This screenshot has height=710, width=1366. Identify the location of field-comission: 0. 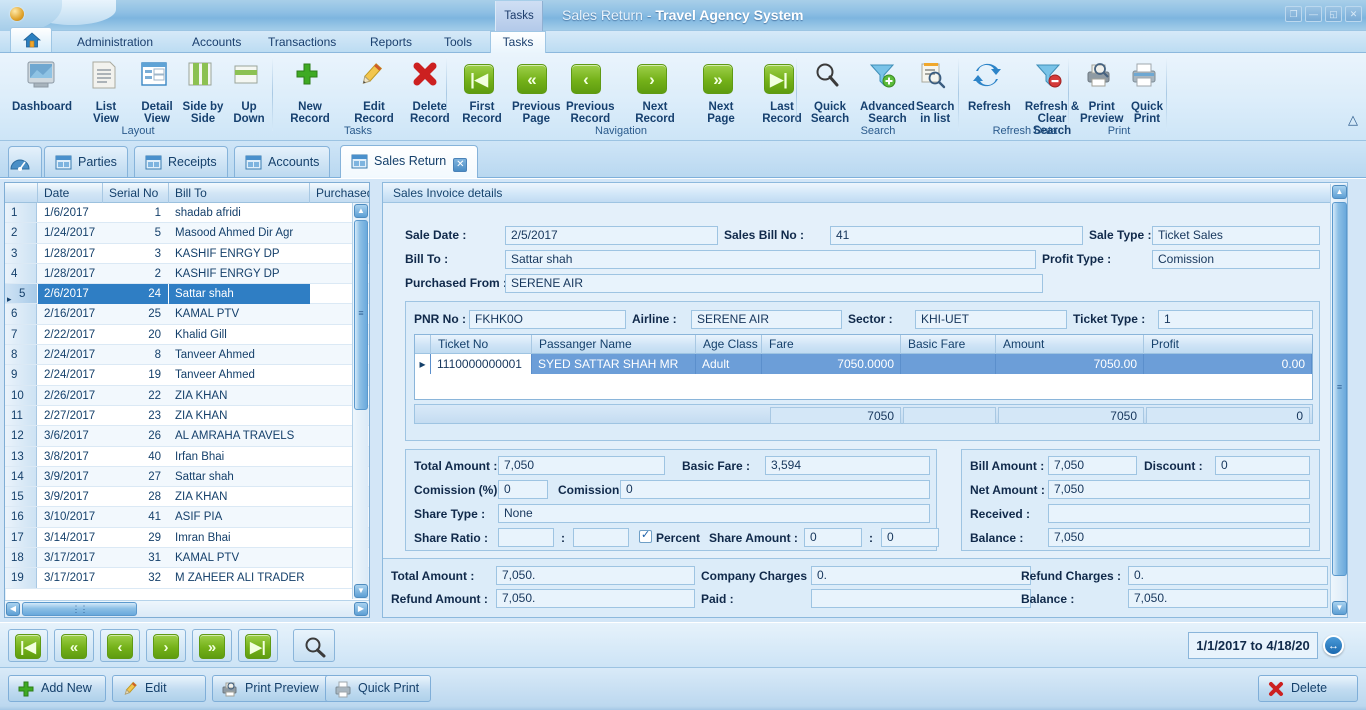
(775, 489).